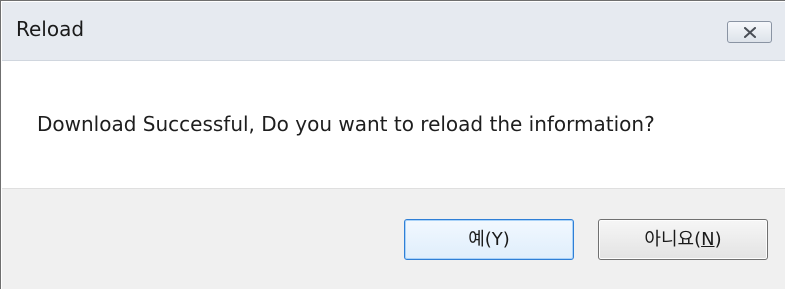 Image resolution: width=785 pixels, height=289 pixels. Describe the element at coordinates (50, 29) in the screenshot. I see `window-title: Reload` at that location.